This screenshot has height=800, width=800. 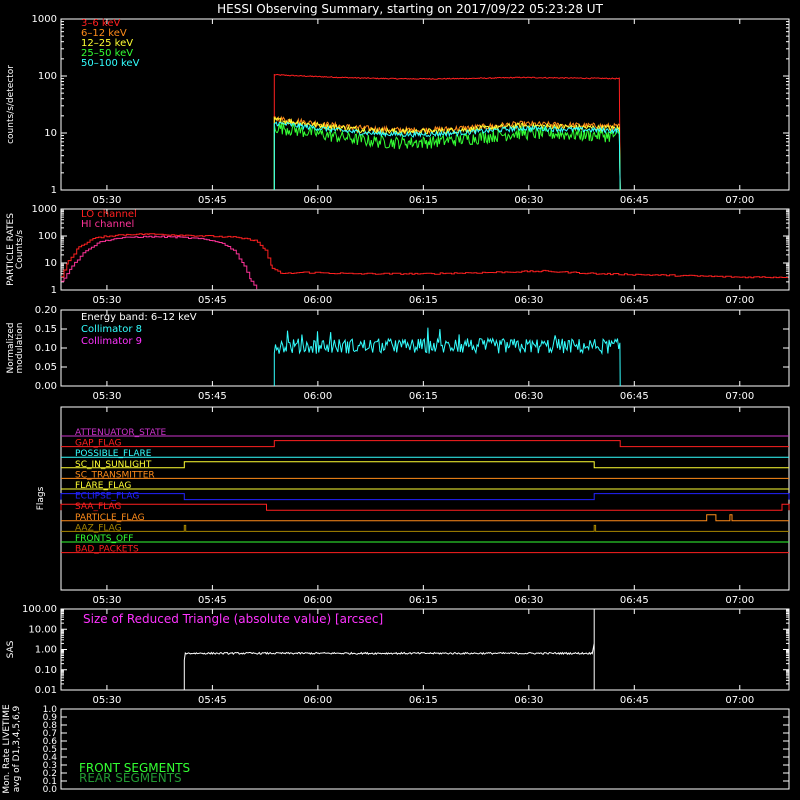 What do you see at coordinates (739, 700) in the screenshot?
I see `sas-xtick-label: 07:00` at bounding box center [739, 700].